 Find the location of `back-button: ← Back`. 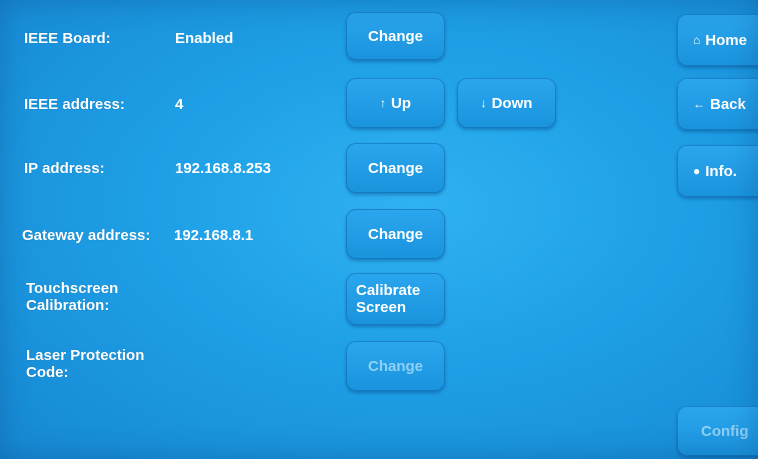

back-button: ← Back is located at coordinates (717, 104).